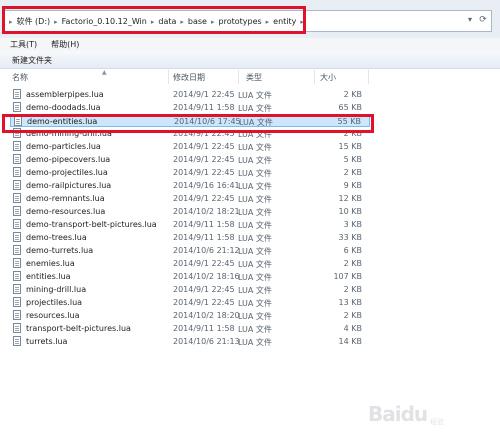  What do you see at coordinates (406, 414) in the screenshot?
I see `watermark-logo: Baidu 经验` at bounding box center [406, 414].